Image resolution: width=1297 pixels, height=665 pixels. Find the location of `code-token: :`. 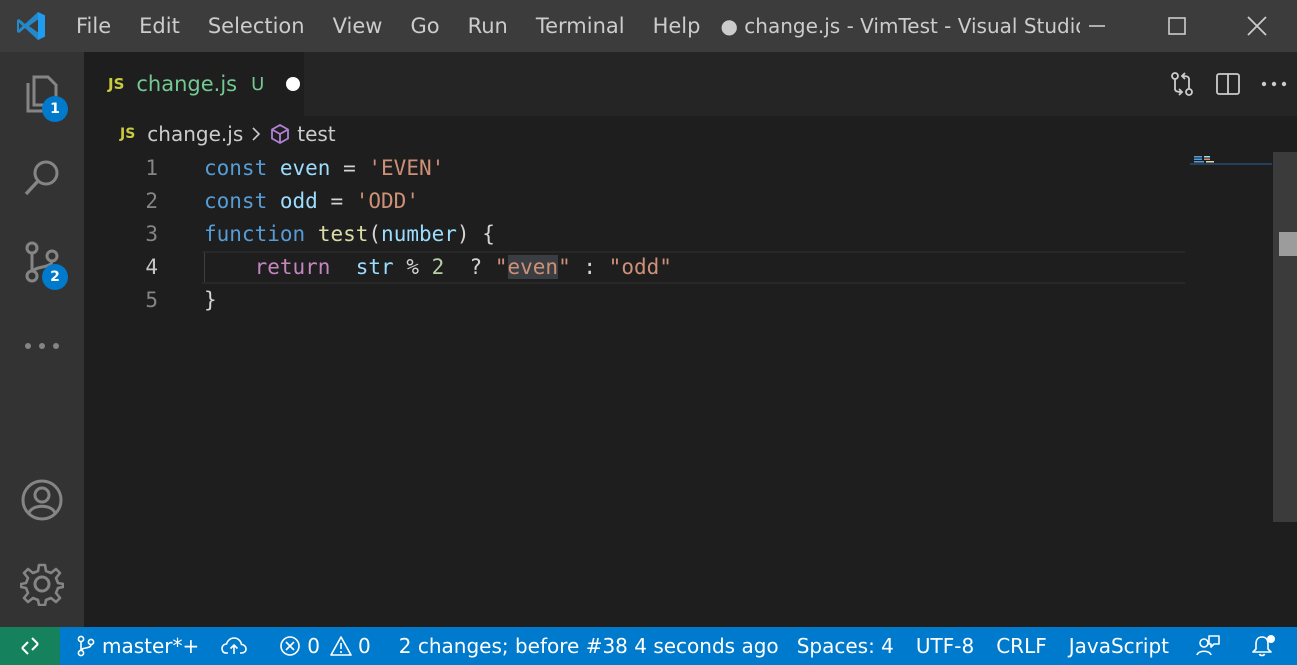

code-token: : is located at coordinates (589, 267).